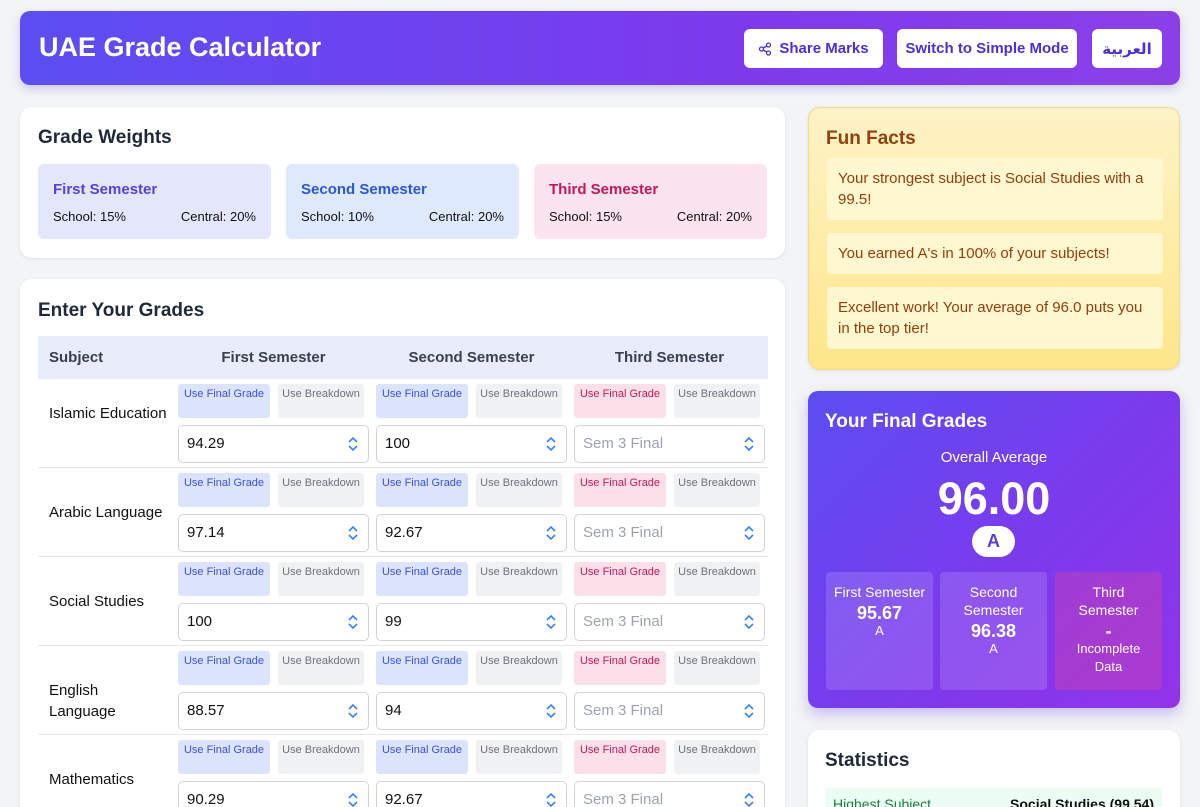 The image size is (1200, 807). I want to click on grade-input-first: 90.29, so click(273, 794).